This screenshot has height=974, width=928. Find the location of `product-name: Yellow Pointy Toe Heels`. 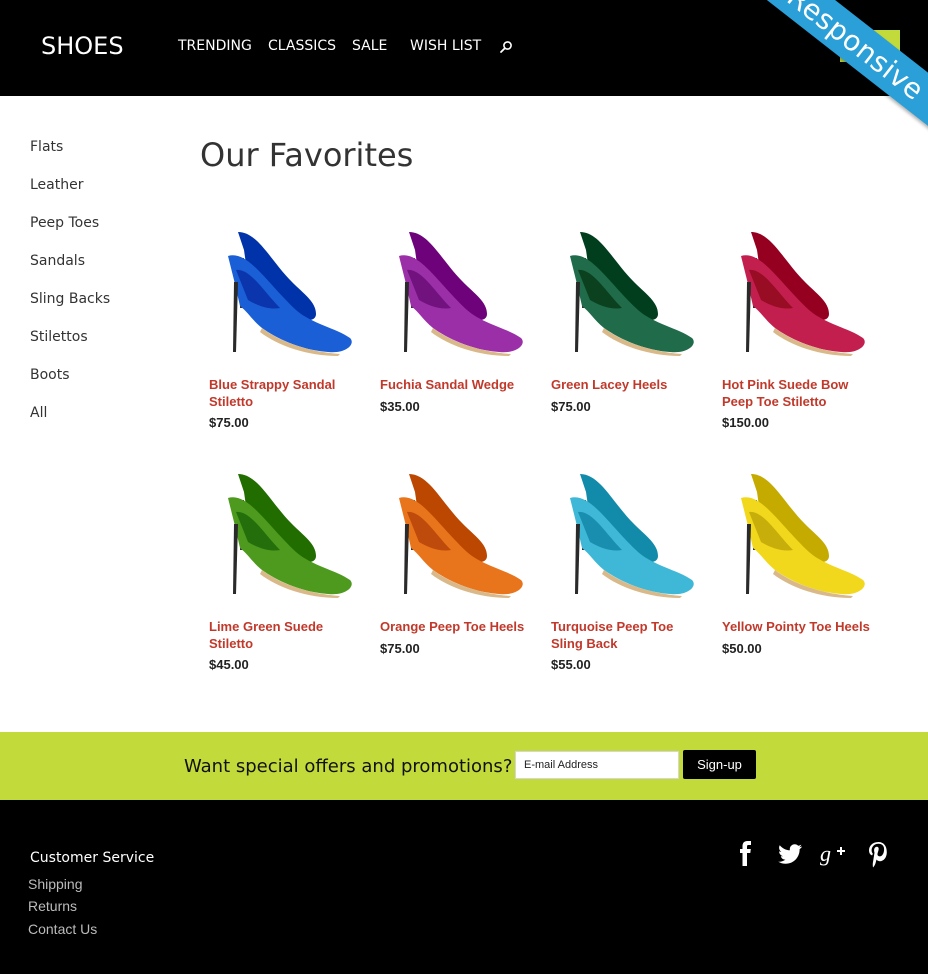

product-name: Yellow Pointy Toe Heels is located at coordinates (798, 626).